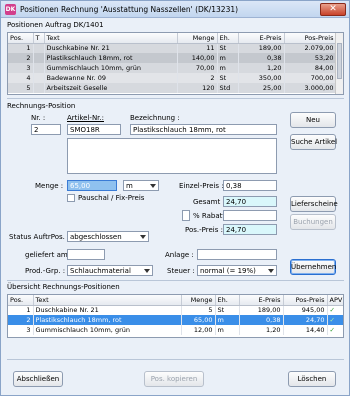  What do you see at coordinates (71, 198) in the screenshot?
I see `fixed-price-checkbox` at bounding box center [71, 198].